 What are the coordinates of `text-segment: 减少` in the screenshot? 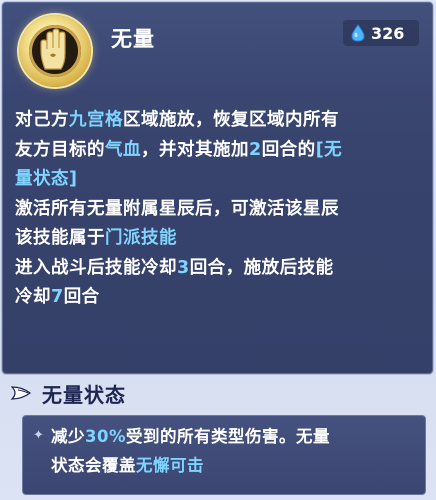 It's located at (68, 436).